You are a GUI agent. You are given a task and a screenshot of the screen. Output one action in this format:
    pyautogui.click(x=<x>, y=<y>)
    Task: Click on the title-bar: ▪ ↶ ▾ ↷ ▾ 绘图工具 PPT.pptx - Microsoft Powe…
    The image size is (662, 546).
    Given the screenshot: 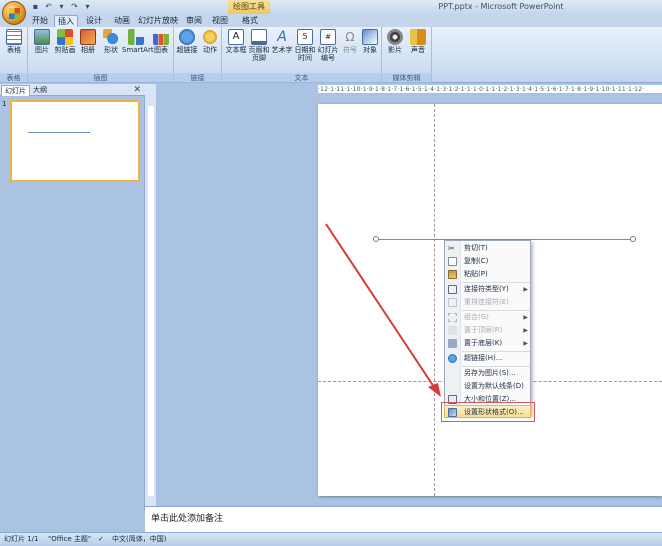 What is the action you would take?
    pyautogui.click(x=331, y=7)
    